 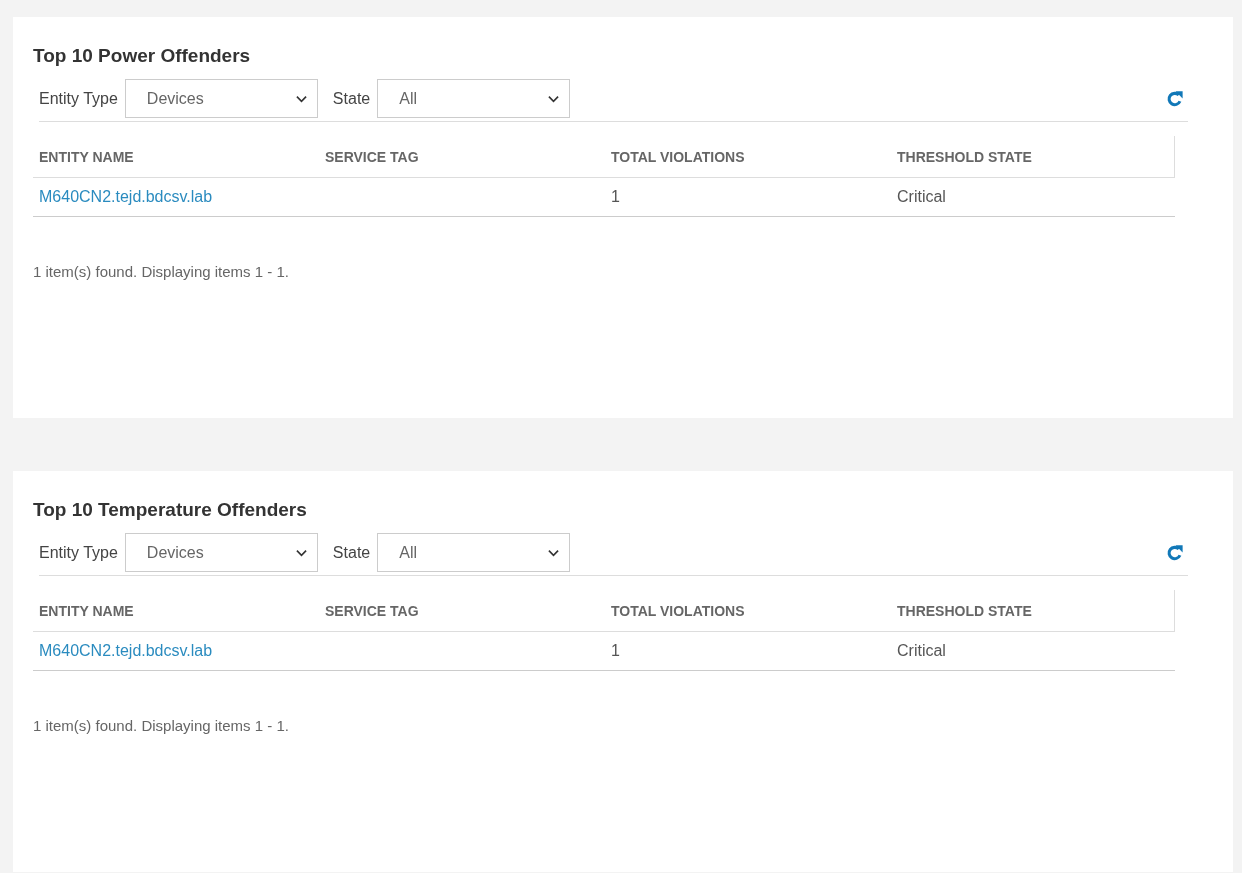 What do you see at coordinates (170, 510) in the screenshot?
I see `panel-title: Top 10 Temperature Offenders` at bounding box center [170, 510].